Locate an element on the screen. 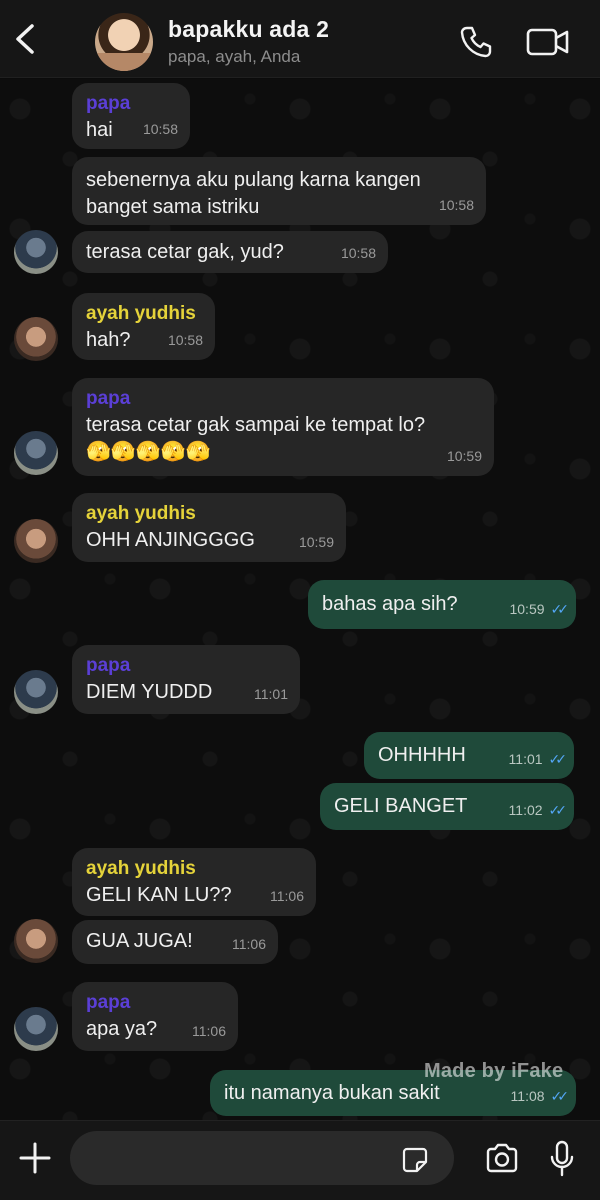 Image resolution: width=600 pixels, height=1200 pixels. message-bubble: ayah yudhis GELI KAN LU?? 11:06 is located at coordinates (194, 882).